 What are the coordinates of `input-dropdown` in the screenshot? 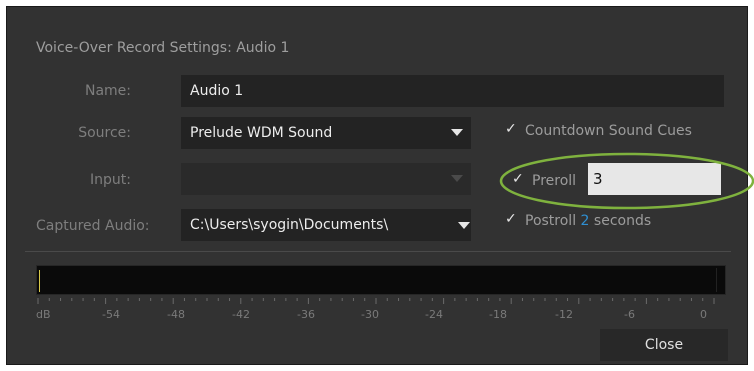 It's located at (326, 179).